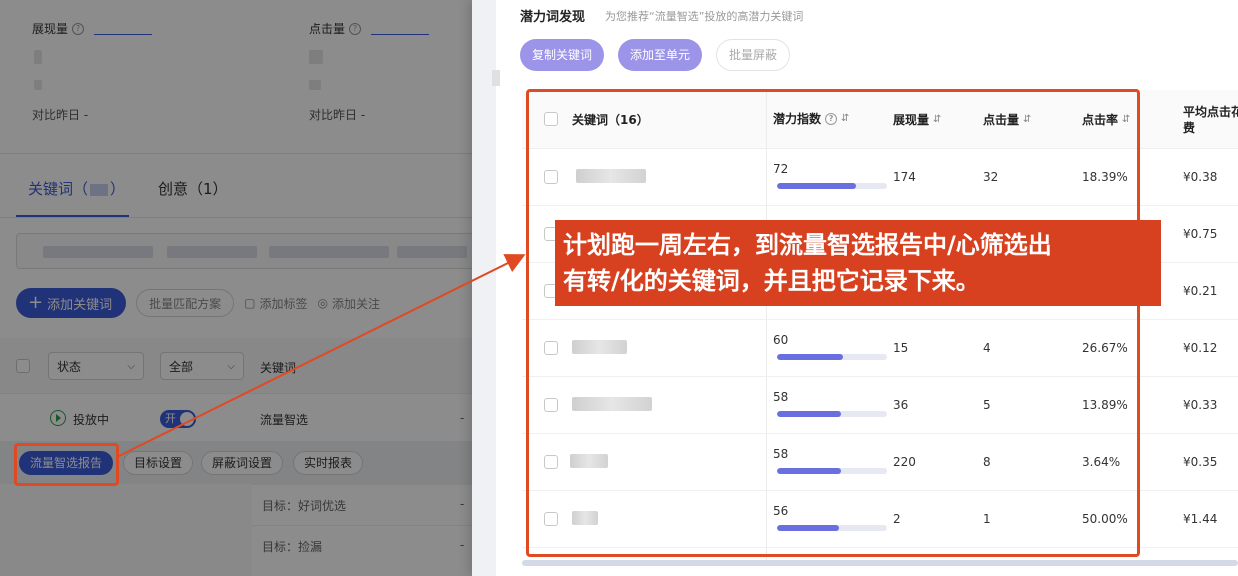 This screenshot has width=1238, height=576. Describe the element at coordinates (496, 78) in the screenshot. I see `drawer-handle` at that location.